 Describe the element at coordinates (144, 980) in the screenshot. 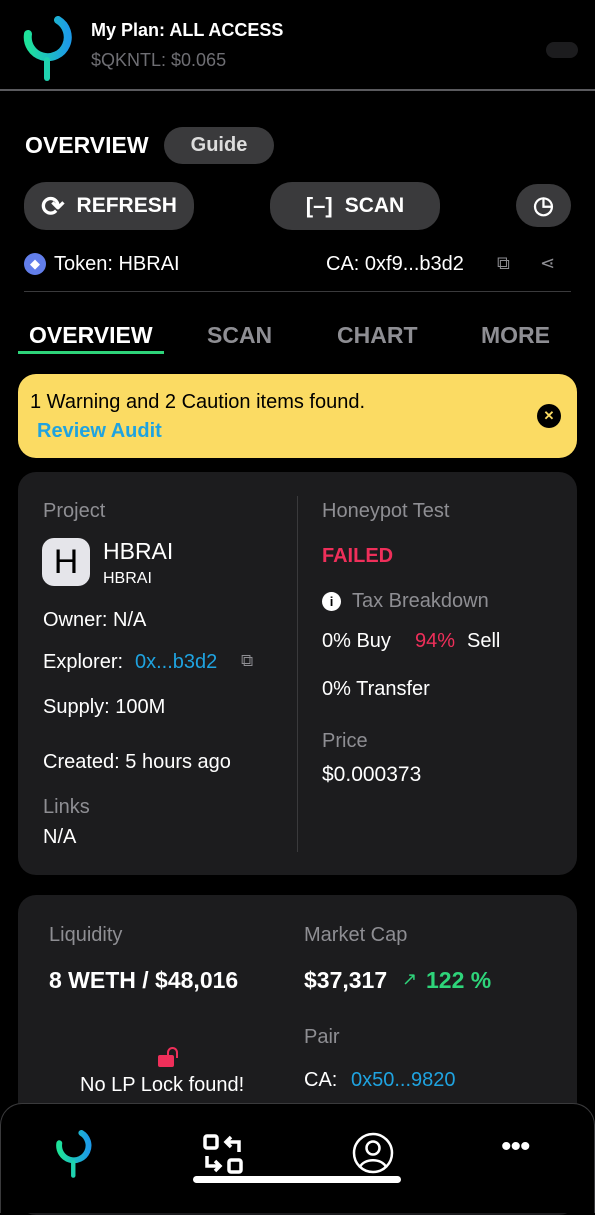

I see `liquidity-value: 8 WETH / $48,016` at that location.